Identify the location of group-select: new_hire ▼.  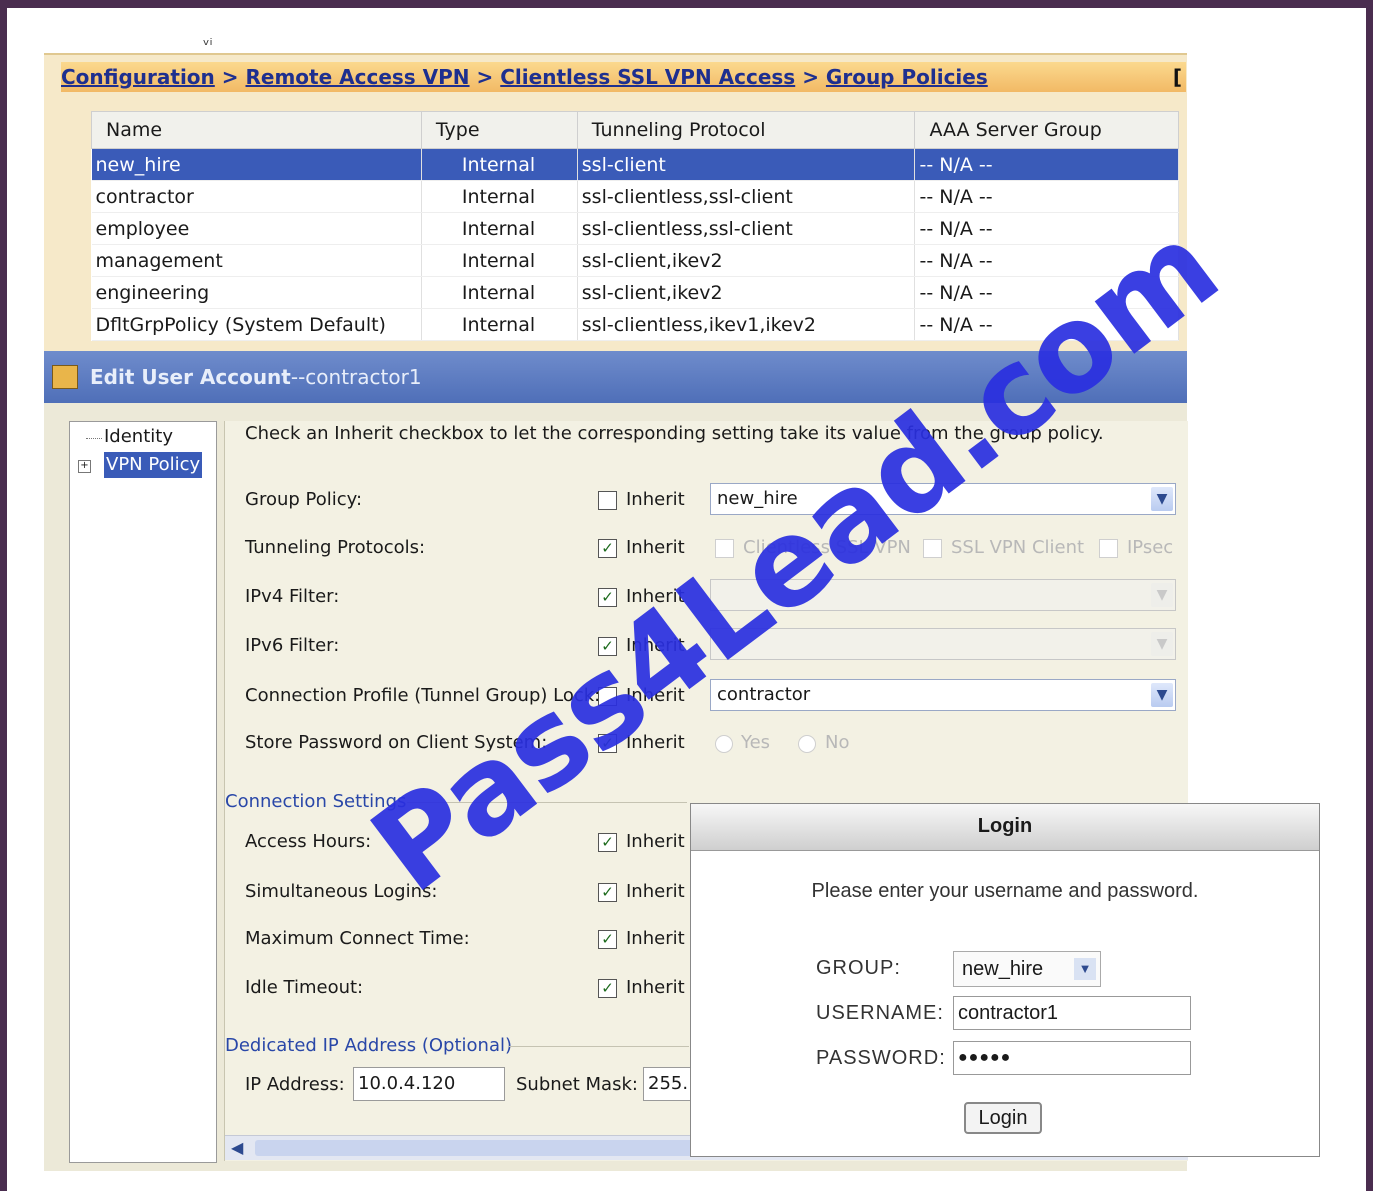
(1027, 969).